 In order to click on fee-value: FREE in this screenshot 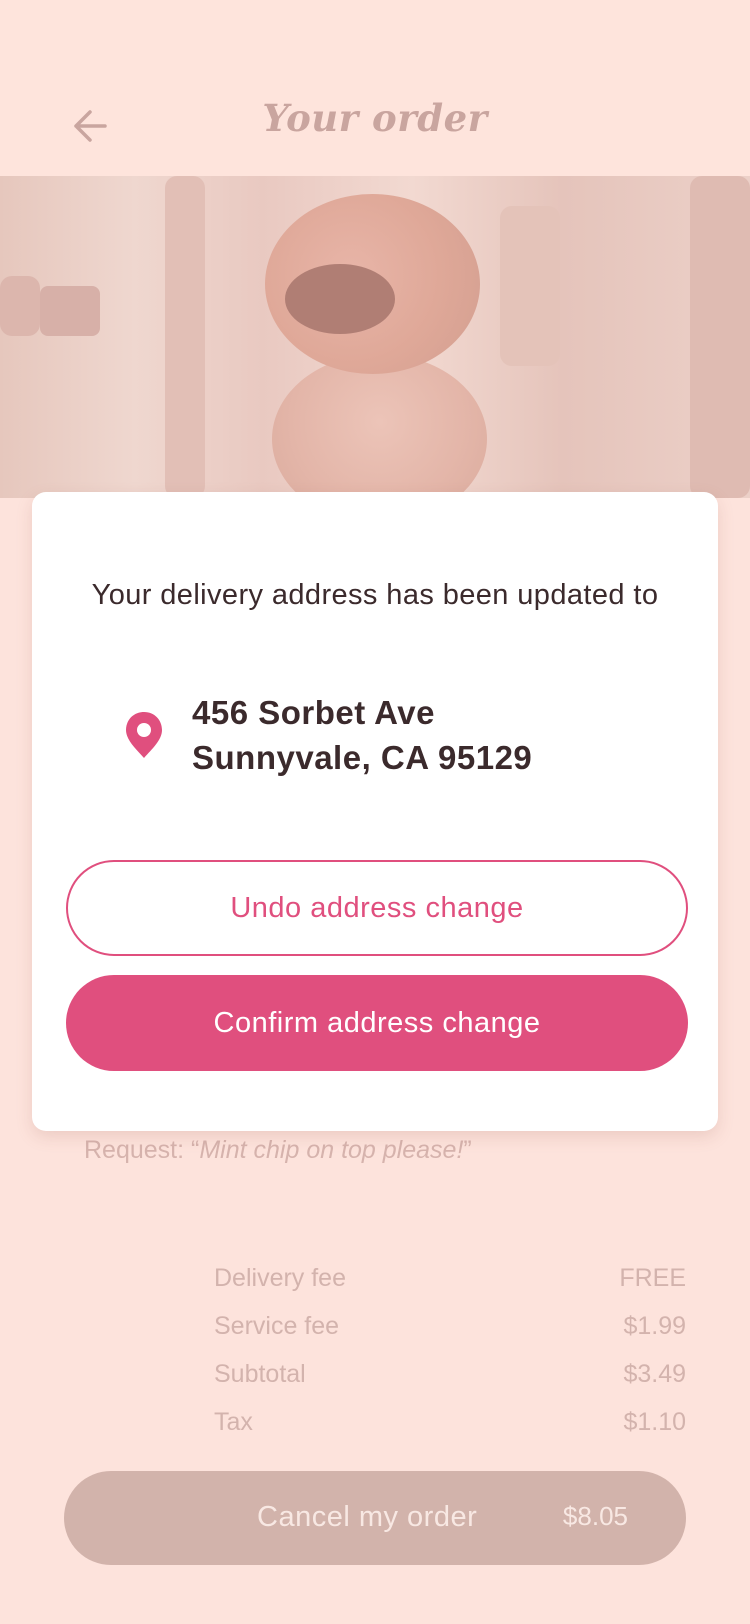, I will do `click(652, 1278)`.